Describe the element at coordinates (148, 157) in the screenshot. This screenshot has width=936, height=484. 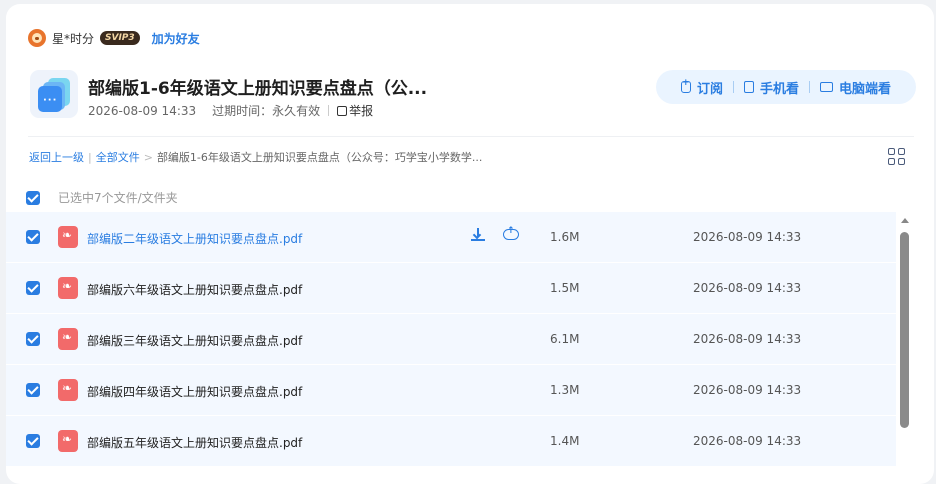
I see `breadcrumb-chevron-icon: >` at that location.